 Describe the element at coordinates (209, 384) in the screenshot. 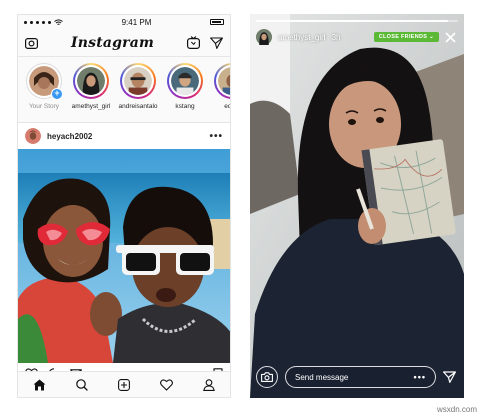

I see `profile-icon` at that location.